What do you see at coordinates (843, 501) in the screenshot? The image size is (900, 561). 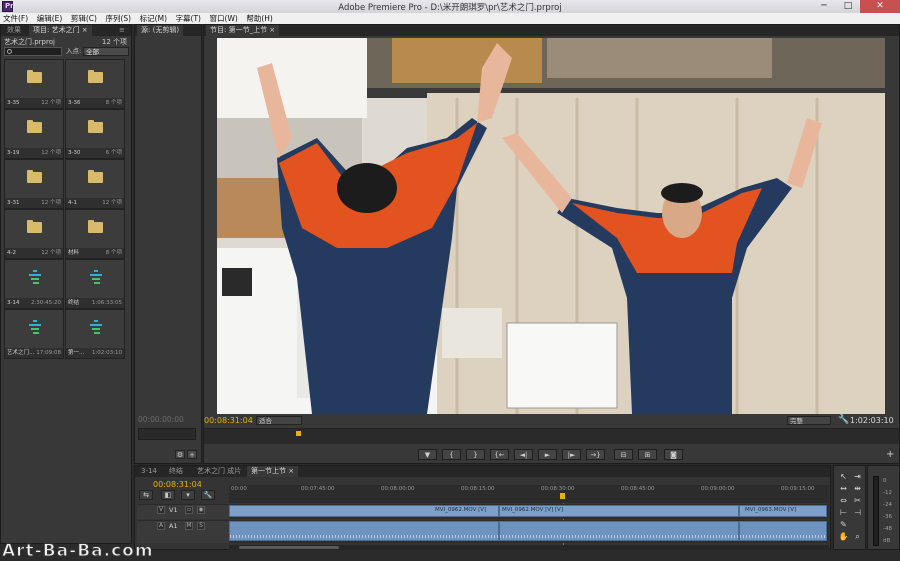 I see `rate-stretch-tool-icon: ⇔` at bounding box center [843, 501].